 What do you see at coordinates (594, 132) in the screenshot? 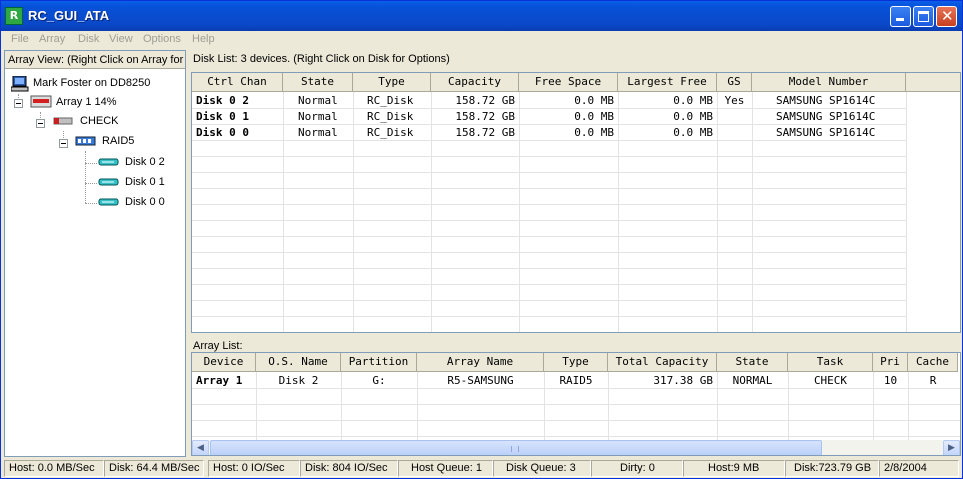
I see `disk-row-free: 0.0 MB` at bounding box center [594, 132].